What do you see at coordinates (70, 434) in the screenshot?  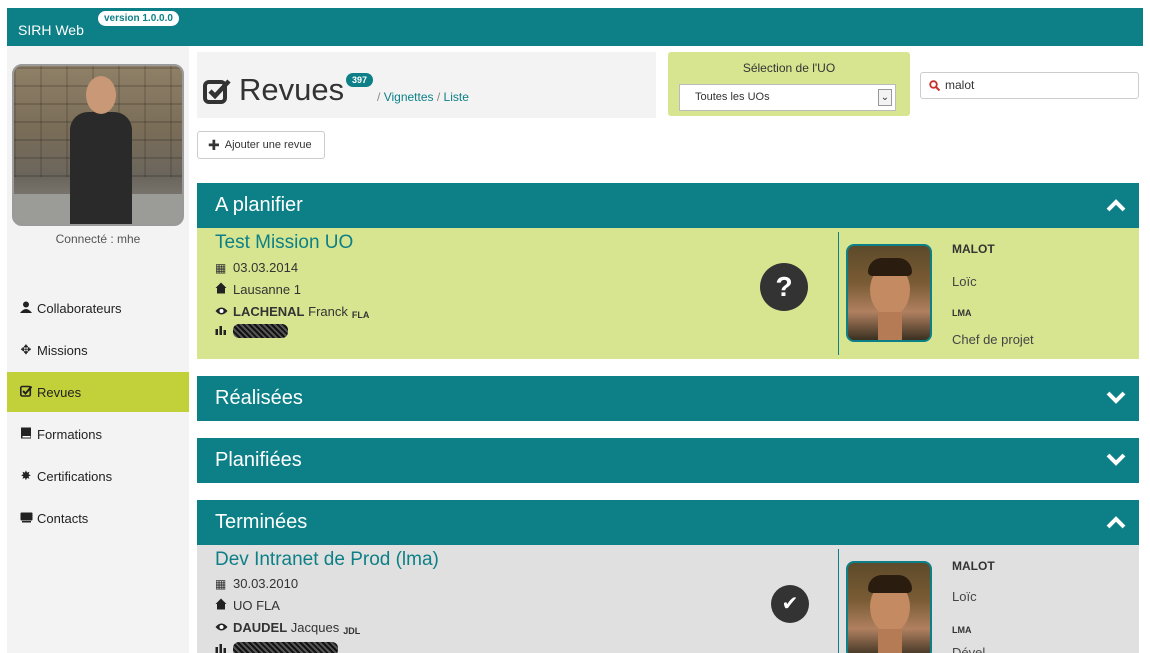 I see `sidebar-item-label: Formations` at bounding box center [70, 434].